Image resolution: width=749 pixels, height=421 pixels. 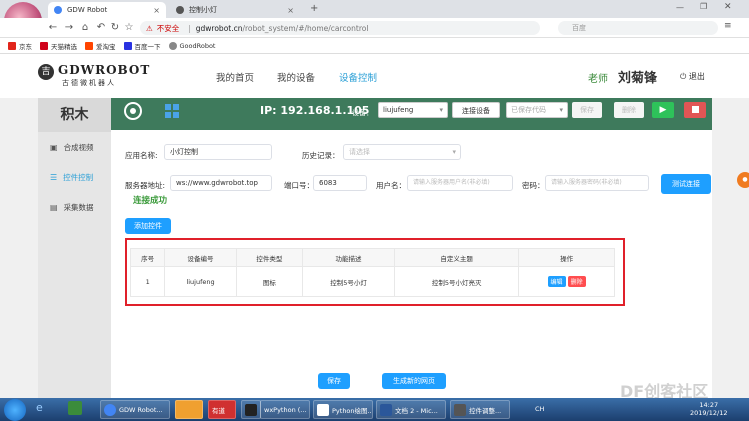 What do you see at coordinates (556, 281) in the screenshot?
I see `edit-button: 编辑` at bounding box center [556, 281].